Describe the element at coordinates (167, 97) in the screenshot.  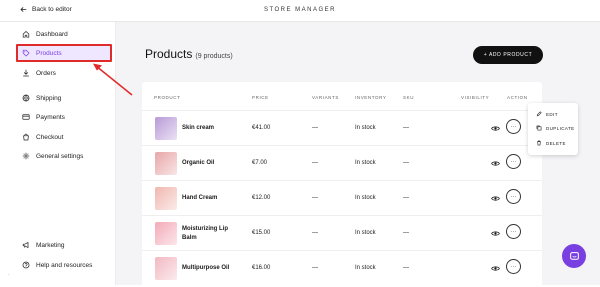
I see `column-header-product: PRODUCT` at that location.